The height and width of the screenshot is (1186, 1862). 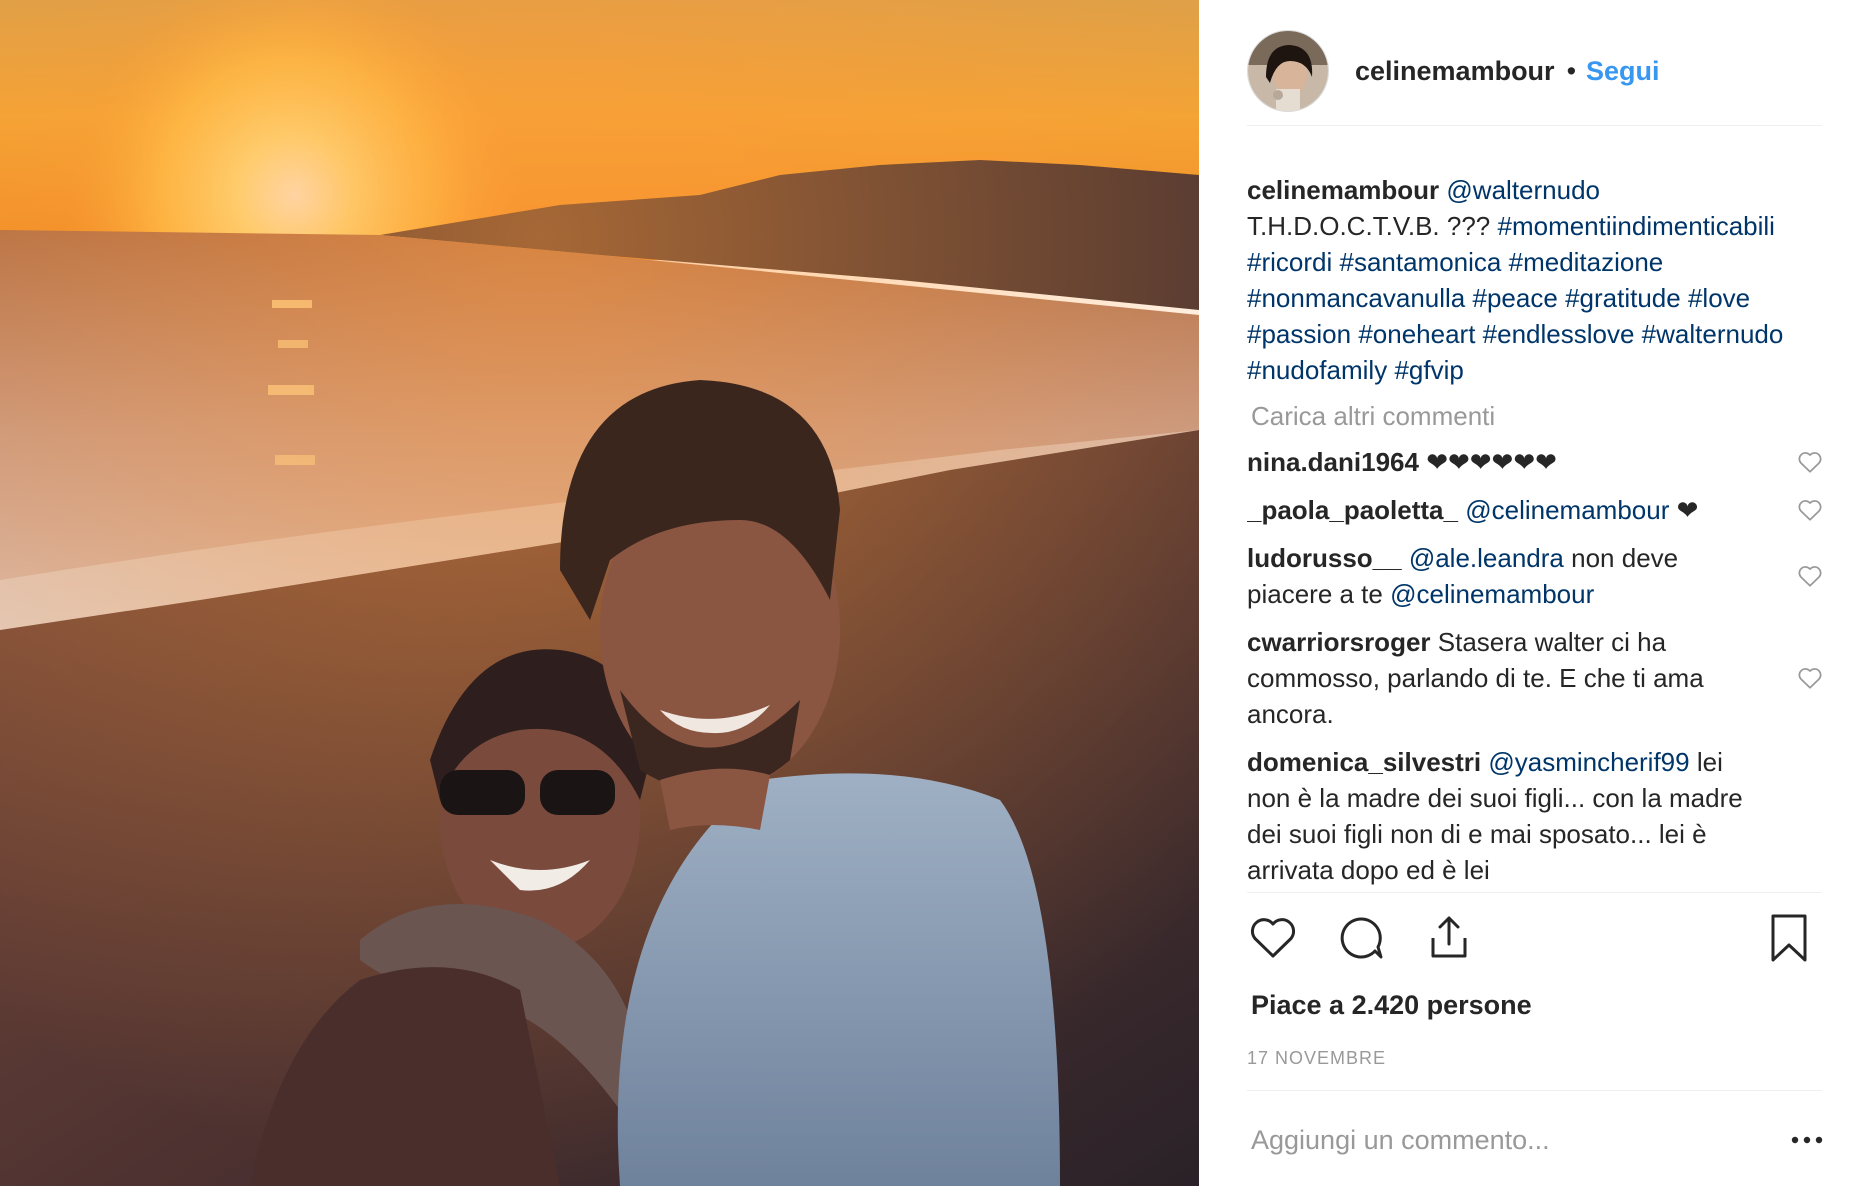 I want to click on caption-username: celinemambour, so click(x=1343, y=190).